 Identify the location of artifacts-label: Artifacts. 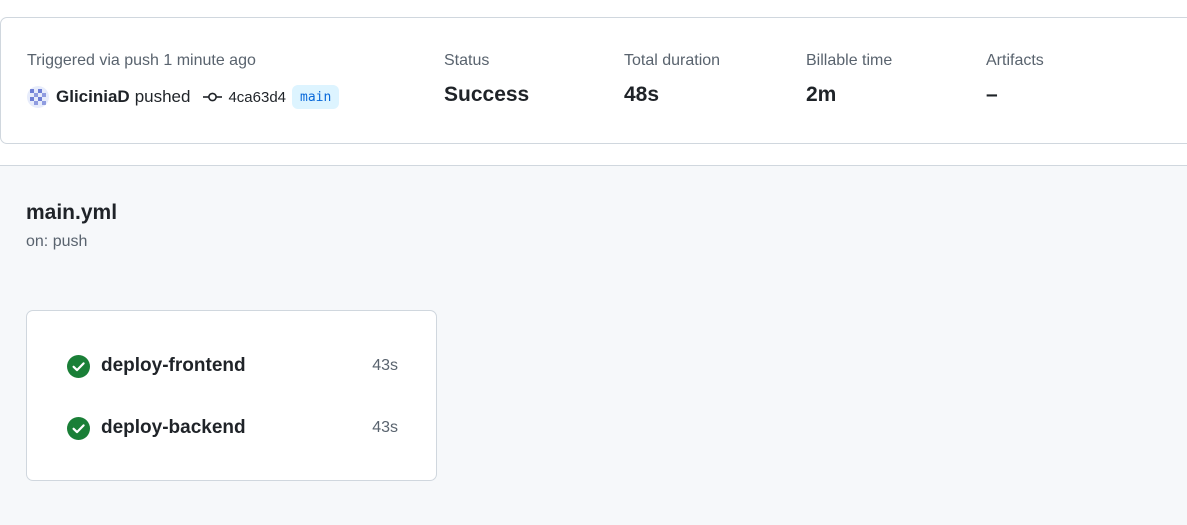
(1015, 60).